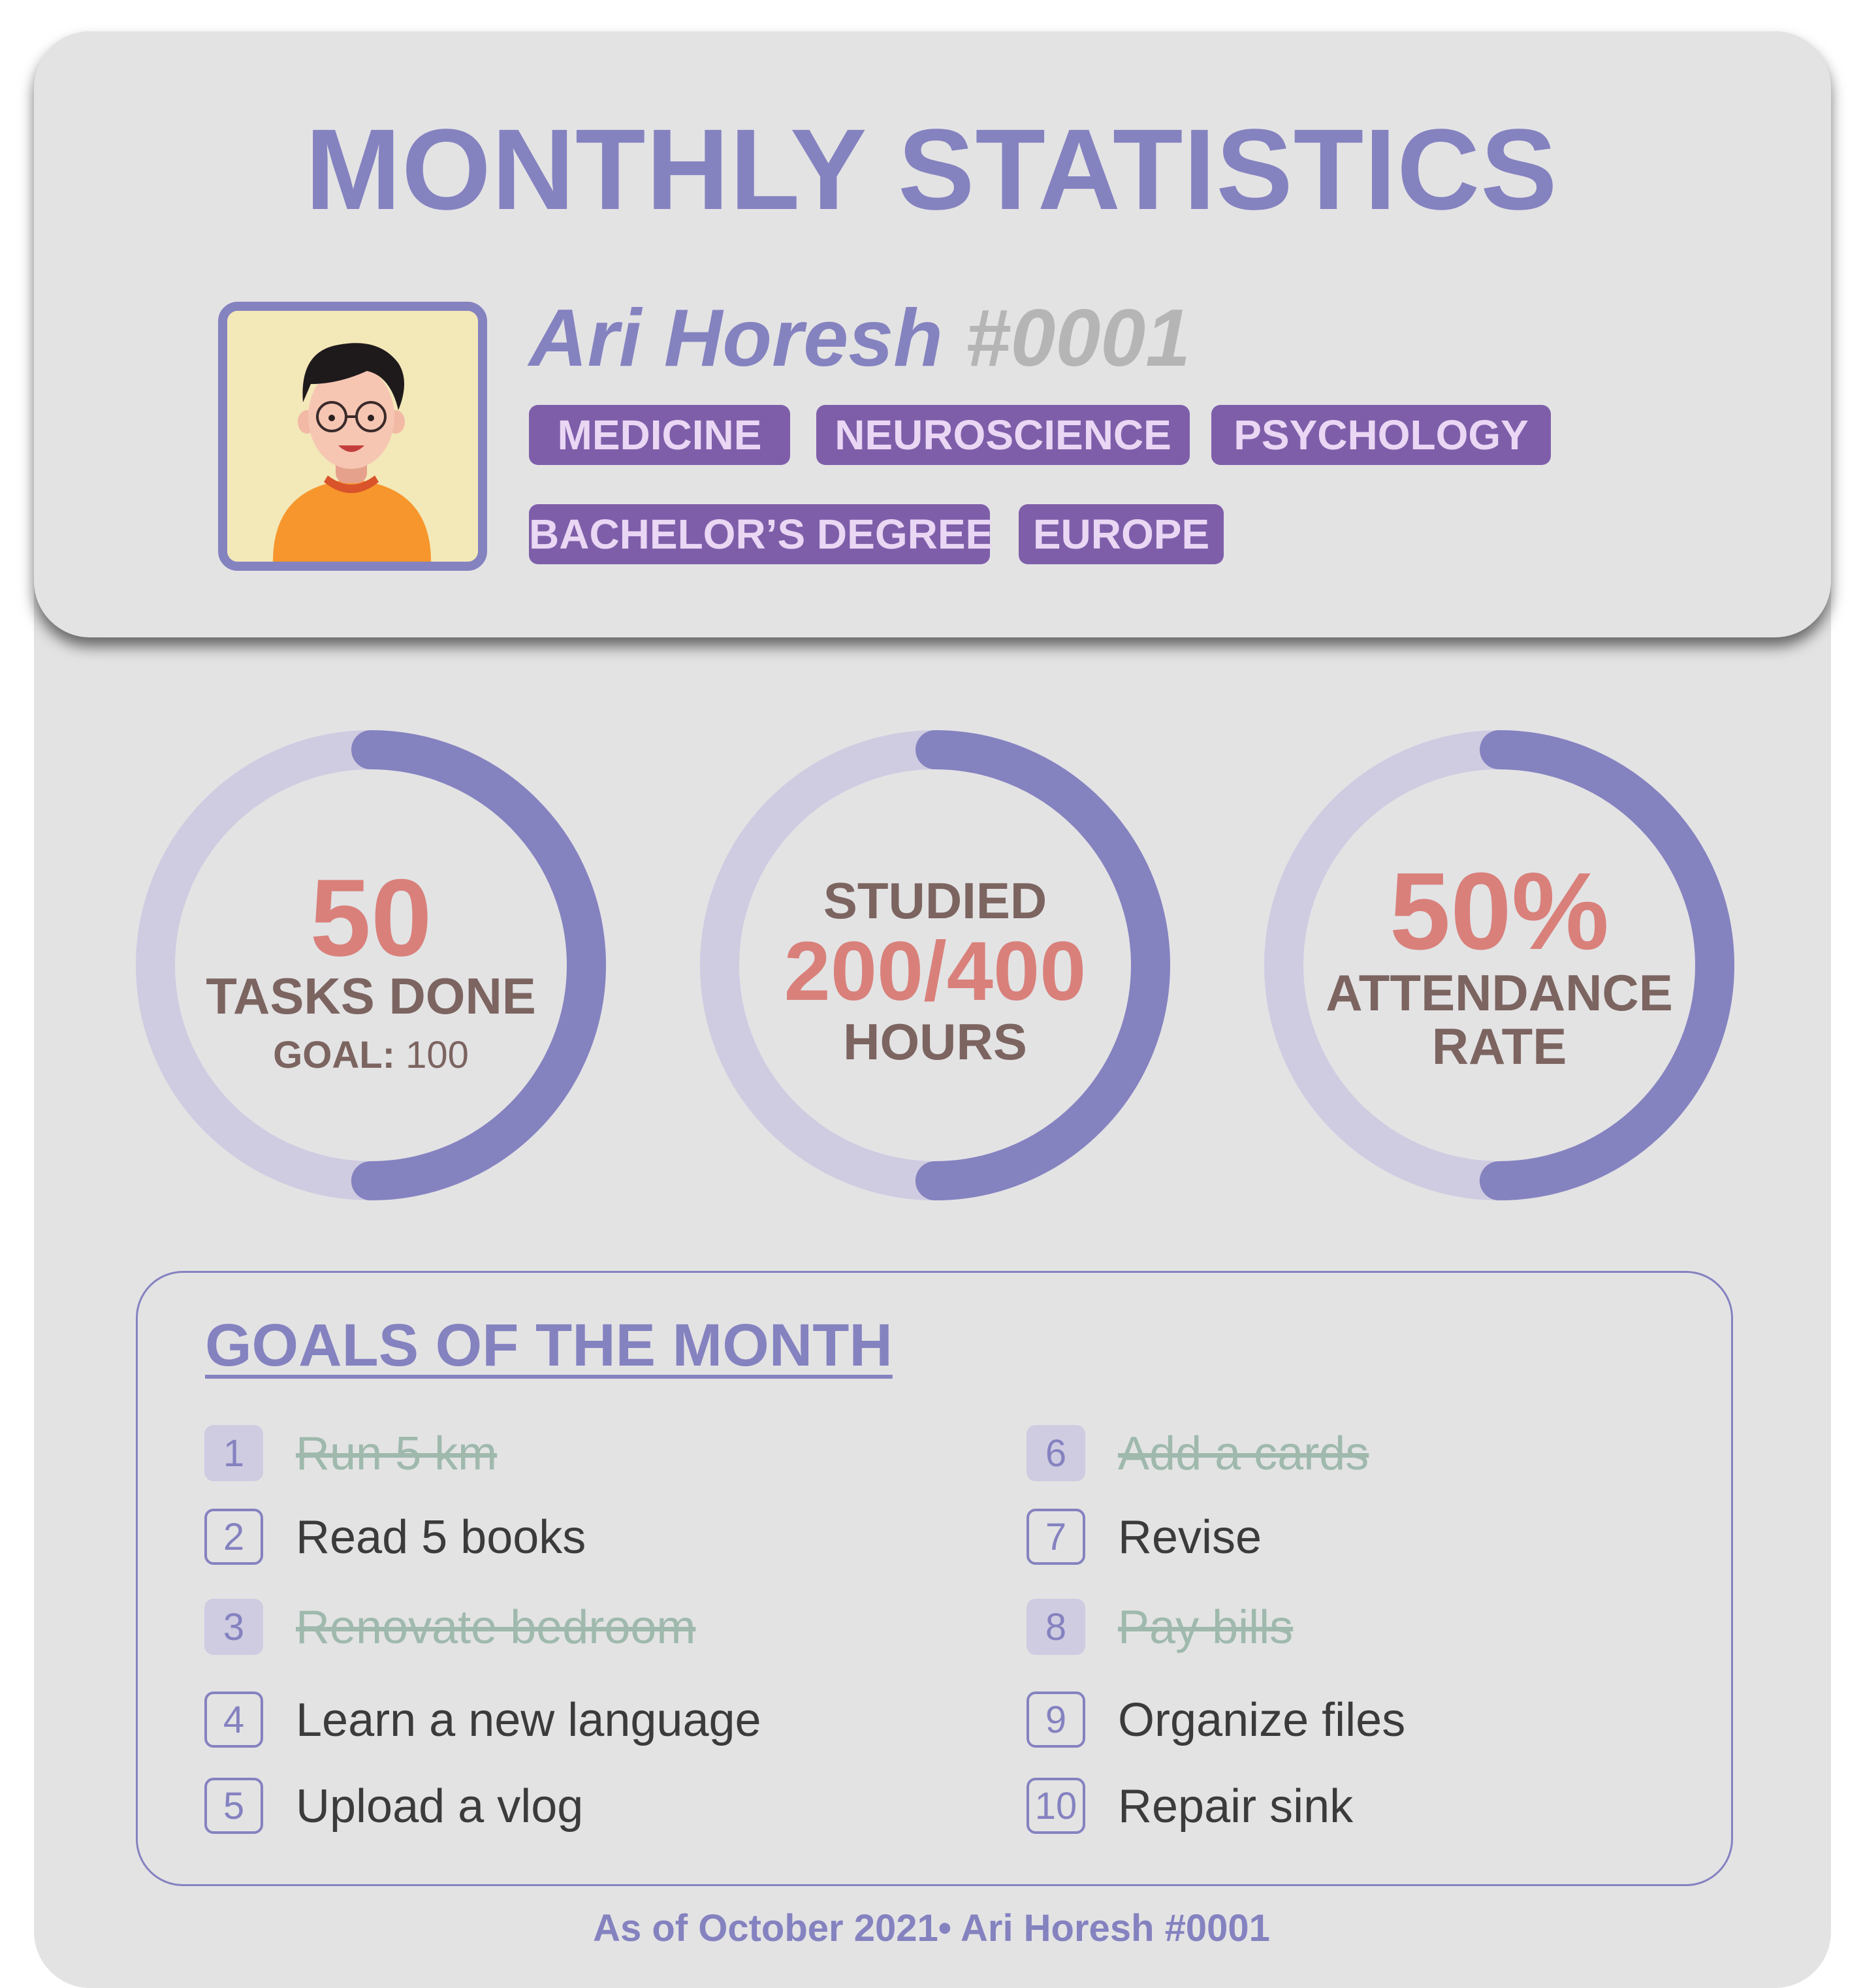 The width and height of the screenshot is (1863, 1988). I want to click on attendance-label-line2: RATE, so click(1499, 1046).